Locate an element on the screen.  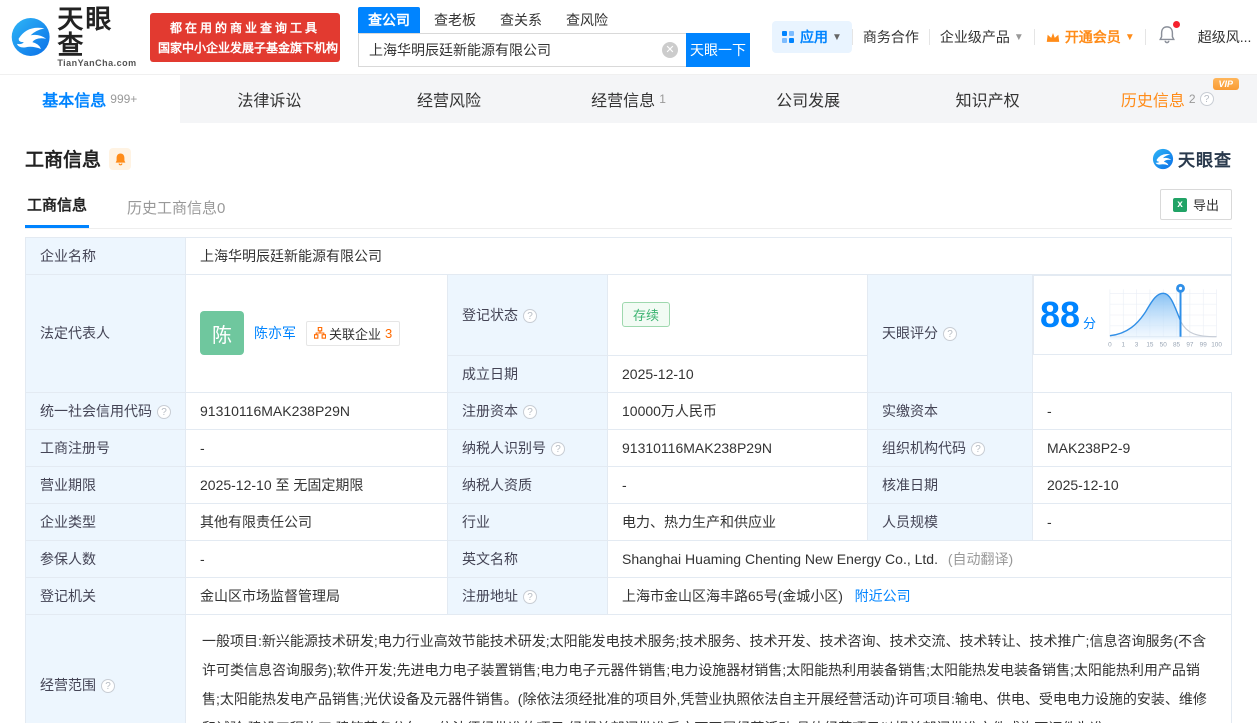
reg-status-label: 登记状态? is located at coordinates (527, 315).